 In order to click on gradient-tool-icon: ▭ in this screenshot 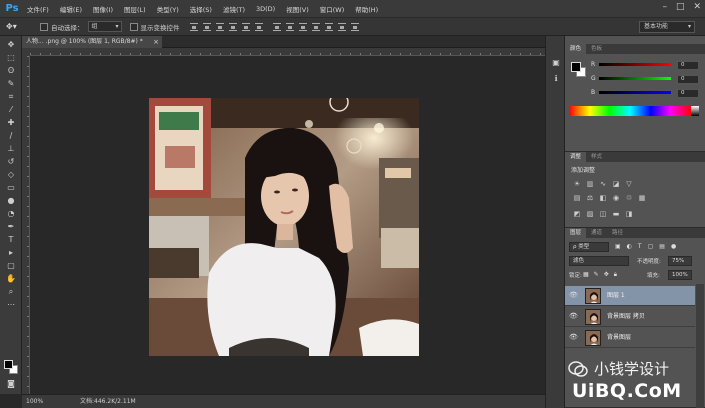, I will do `click(11, 187)`.